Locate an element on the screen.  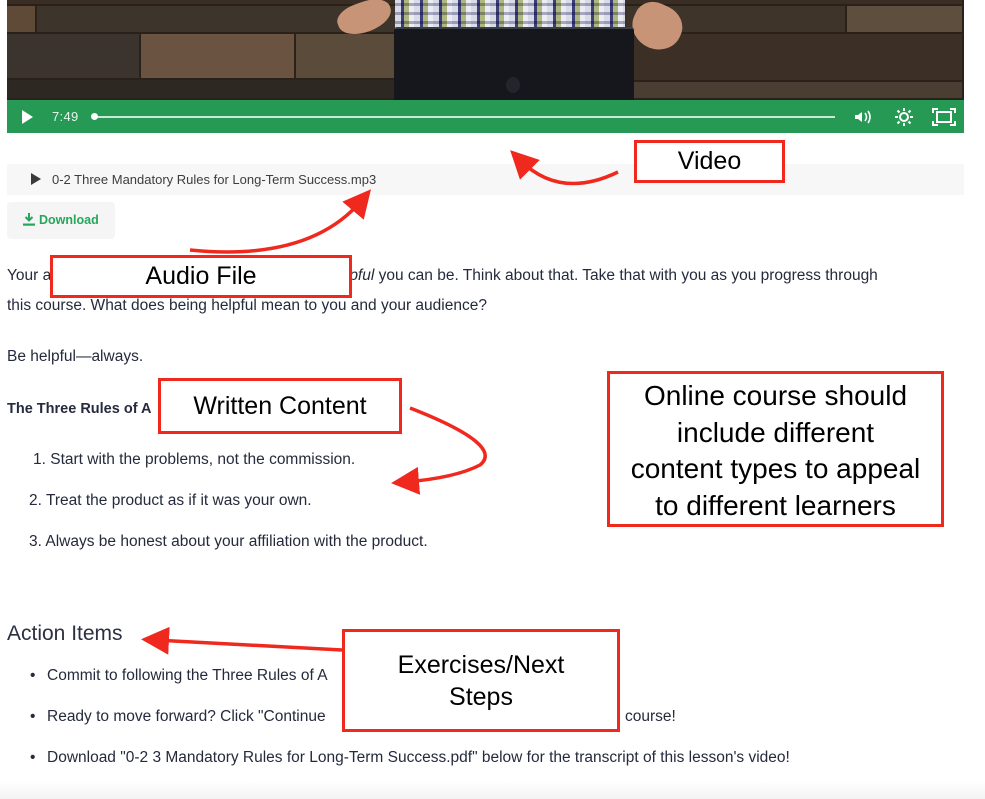
page-bottom-fade is located at coordinates (492, 789).